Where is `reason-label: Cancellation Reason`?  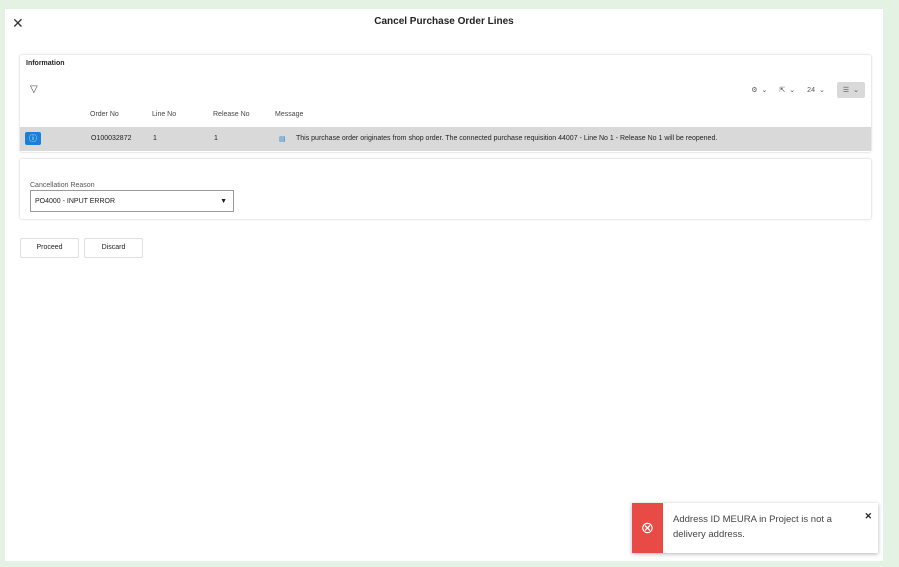 reason-label: Cancellation Reason is located at coordinates (62, 185).